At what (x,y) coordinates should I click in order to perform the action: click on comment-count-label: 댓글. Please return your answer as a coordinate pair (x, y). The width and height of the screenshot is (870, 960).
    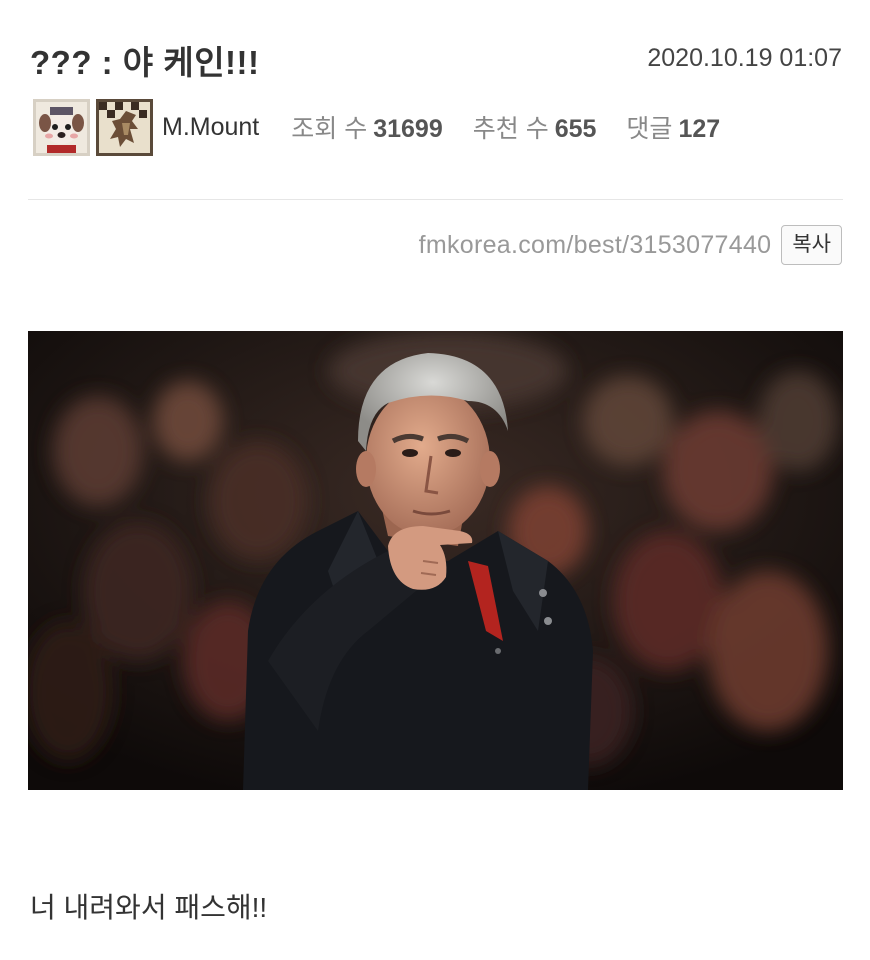
    Looking at the image, I should click on (649, 129).